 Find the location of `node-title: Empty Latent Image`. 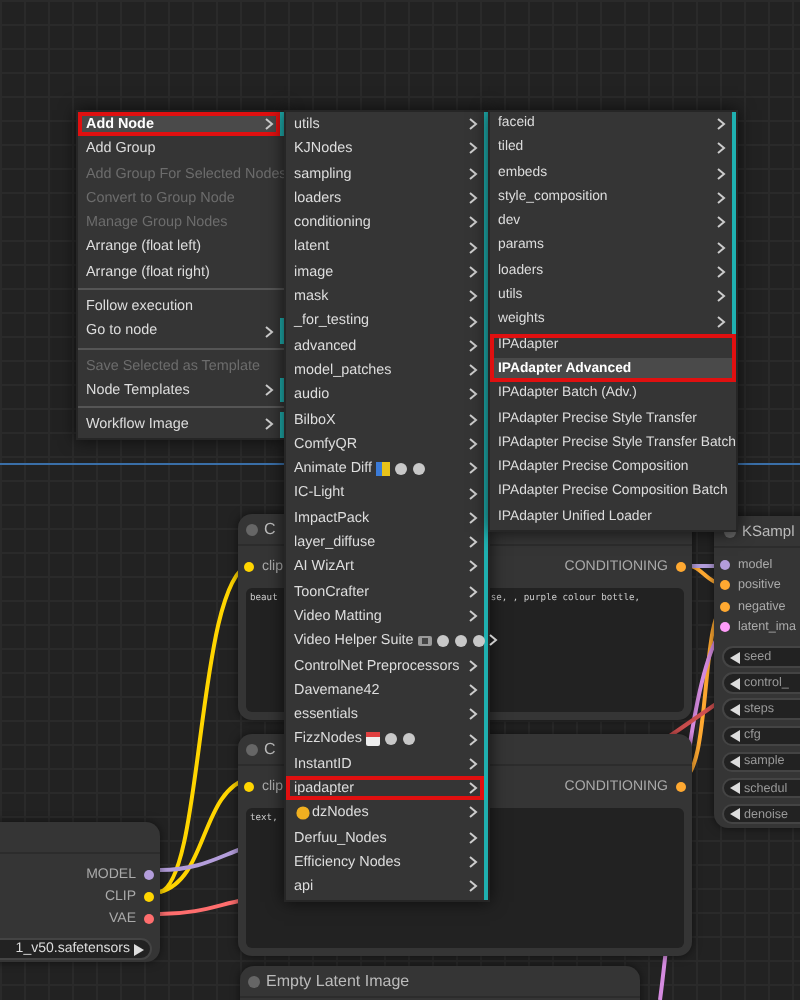

node-title: Empty Latent Image is located at coordinates (338, 981).